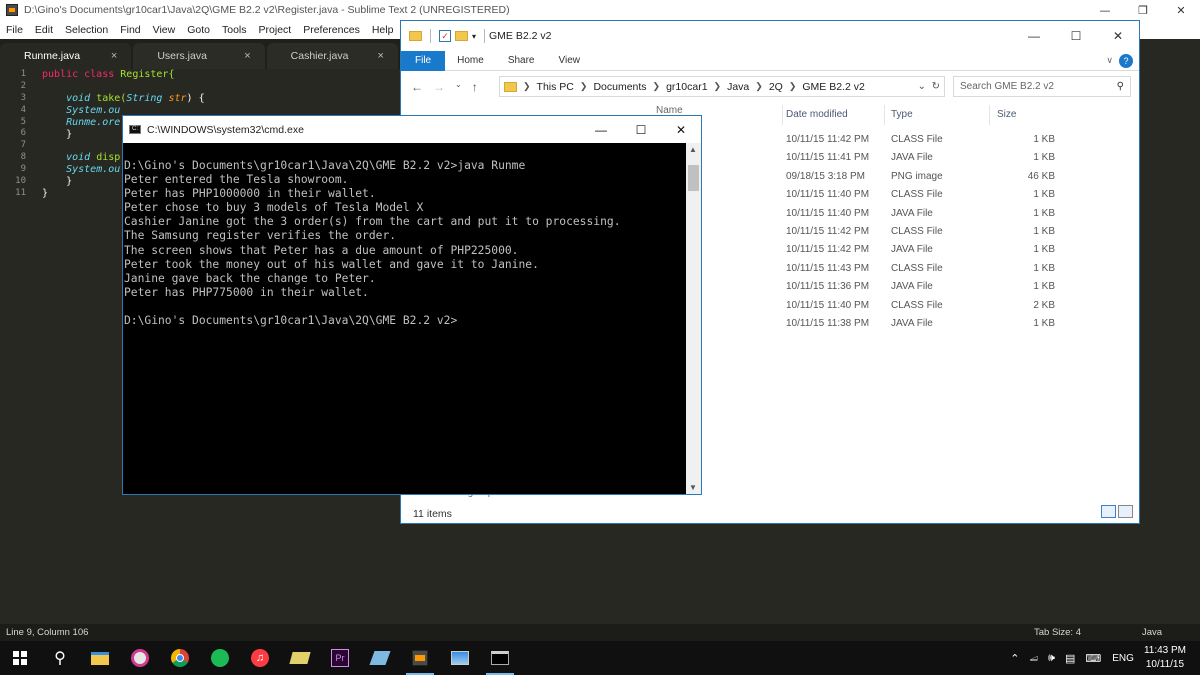  What do you see at coordinates (164, 30) in the screenshot?
I see `menu-view: View` at bounding box center [164, 30].